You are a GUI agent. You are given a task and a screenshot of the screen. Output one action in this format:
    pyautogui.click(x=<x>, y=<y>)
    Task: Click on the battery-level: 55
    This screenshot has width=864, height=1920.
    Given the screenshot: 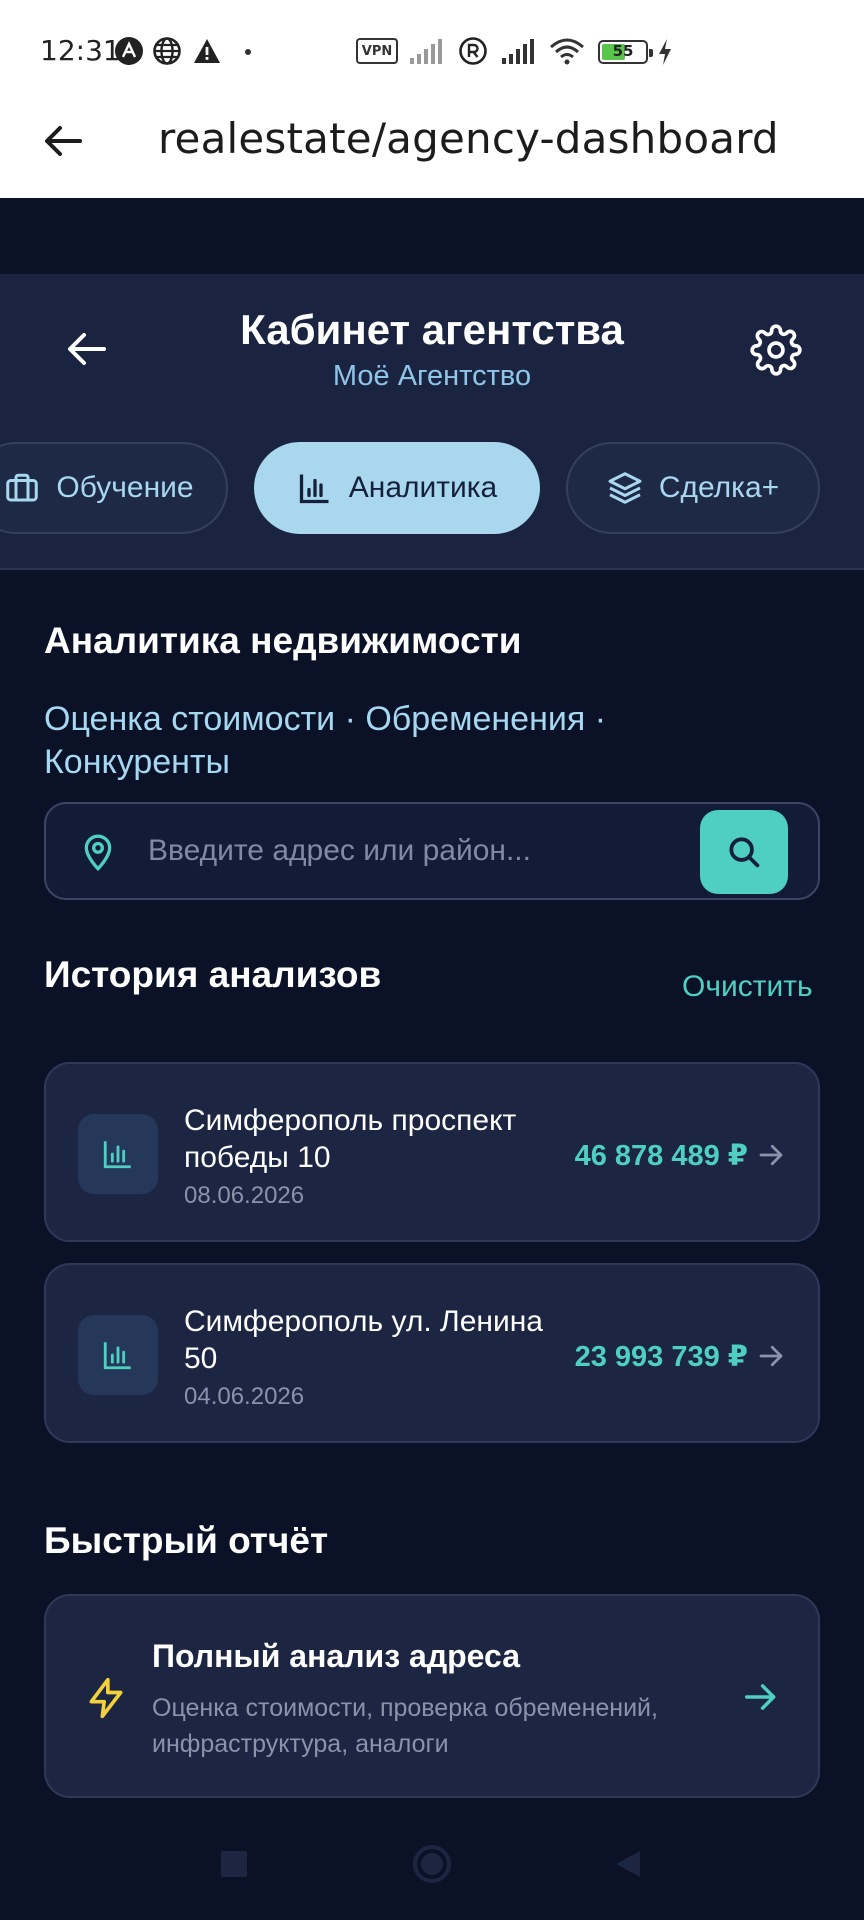 What is the action you would take?
    pyautogui.click(x=623, y=51)
    